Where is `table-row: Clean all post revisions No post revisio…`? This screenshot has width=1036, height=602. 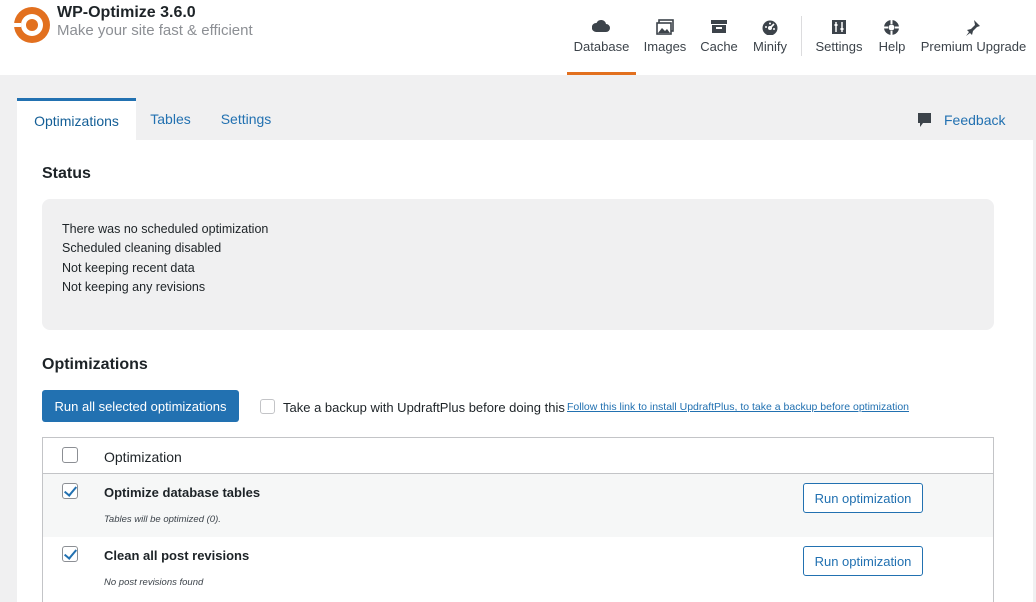
table-row: Clean all post revisions No post revisio… is located at coordinates (518, 568).